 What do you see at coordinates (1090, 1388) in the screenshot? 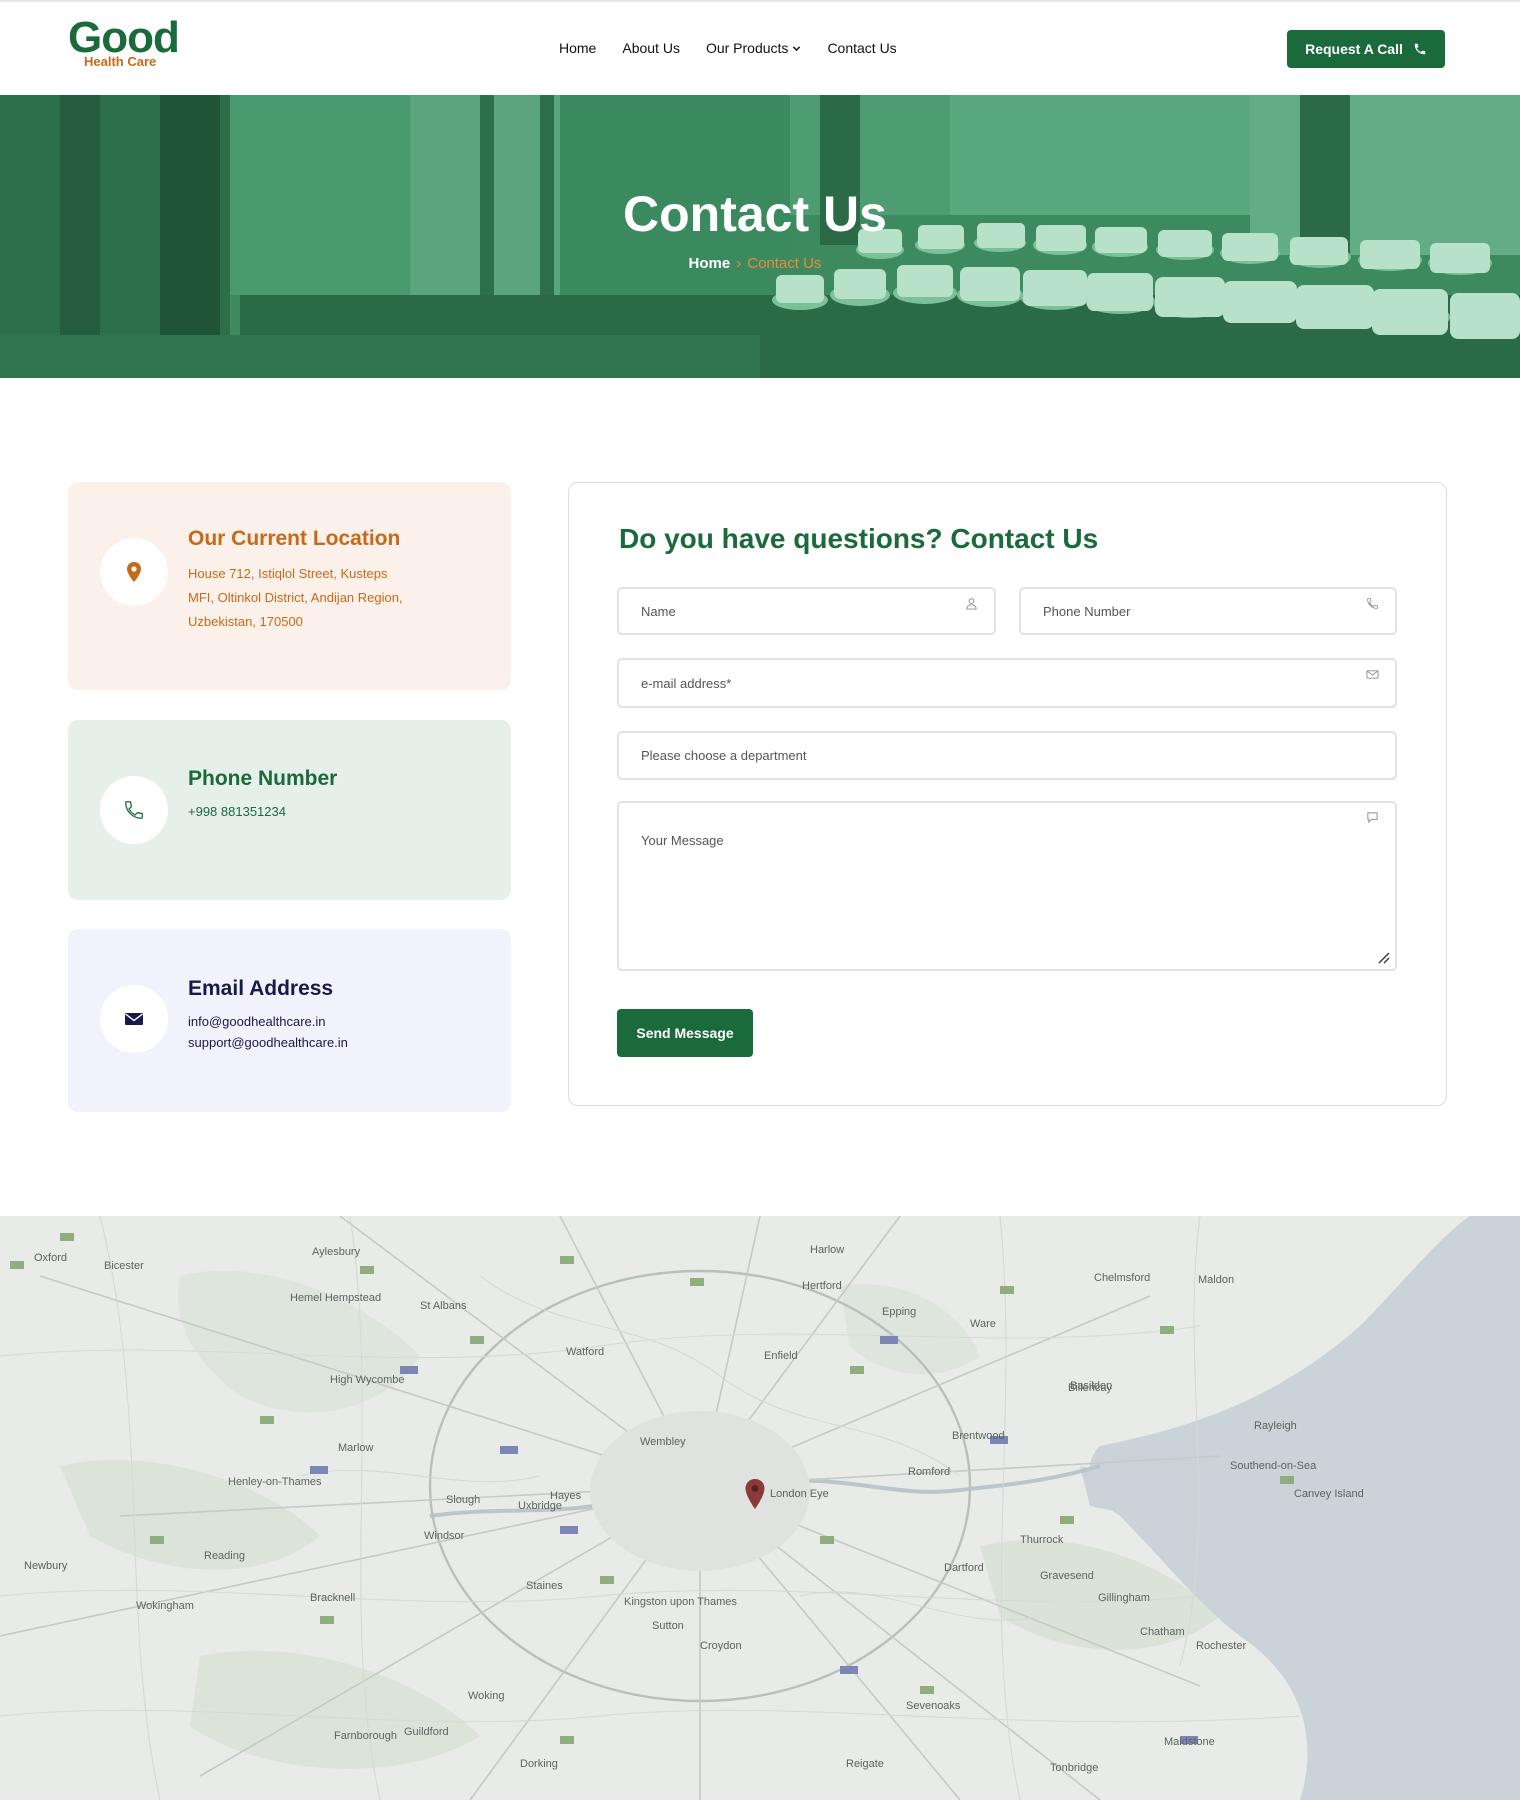
I see `map-label: Billericay` at bounding box center [1090, 1388].